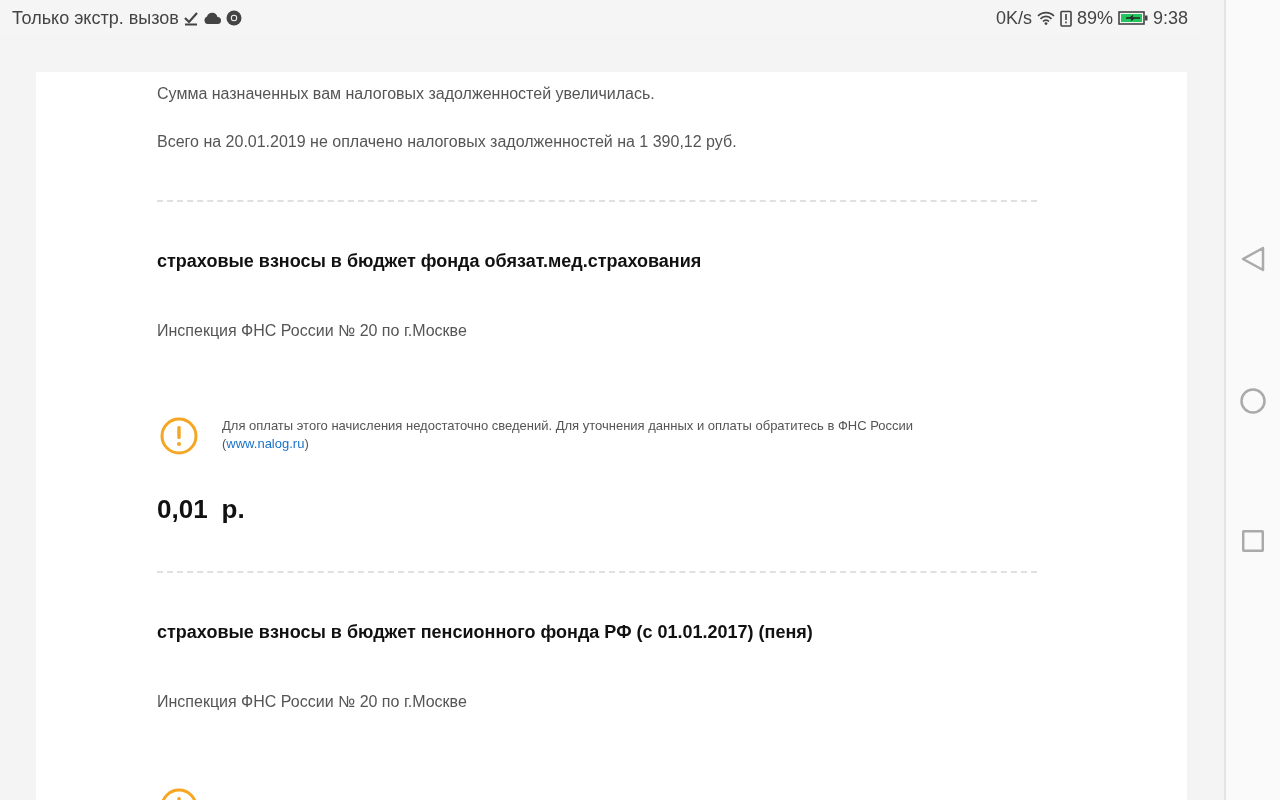 This screenshot has height=800, width=1280. What do you see at coordinates (233, 509) in the screenshot?
I see `currency-text: р.` at bounding box center [233, 509].